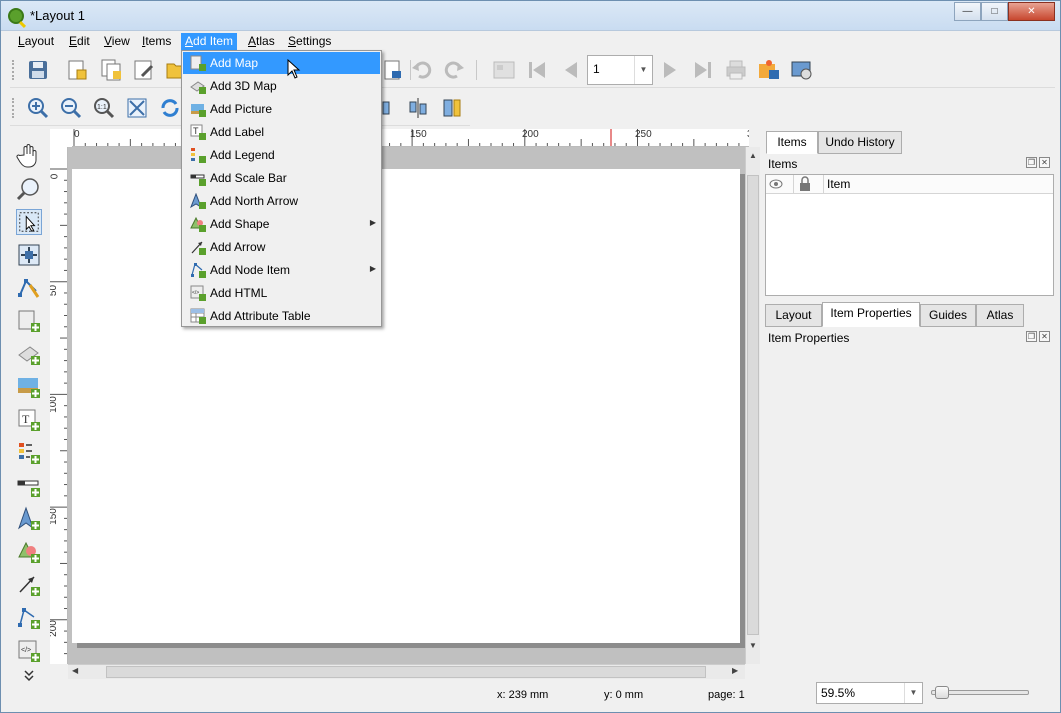  What do you see at coordinates (170, 108) in the screenshot?
I see `refresh-icon` at bounding box center [170, 108].